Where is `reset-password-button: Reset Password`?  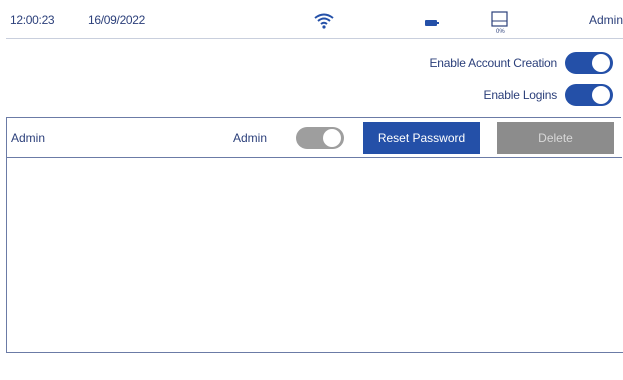 reset-password-button: Reset Password is located at coordinates (421, 138).